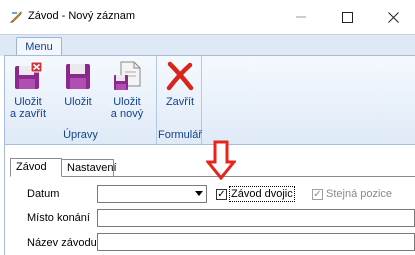  What do you see at coordinates (62, 243) in the screenshot?
I see `nazev-zavodu-label: Název závodu` at bounding box center [62, 243].